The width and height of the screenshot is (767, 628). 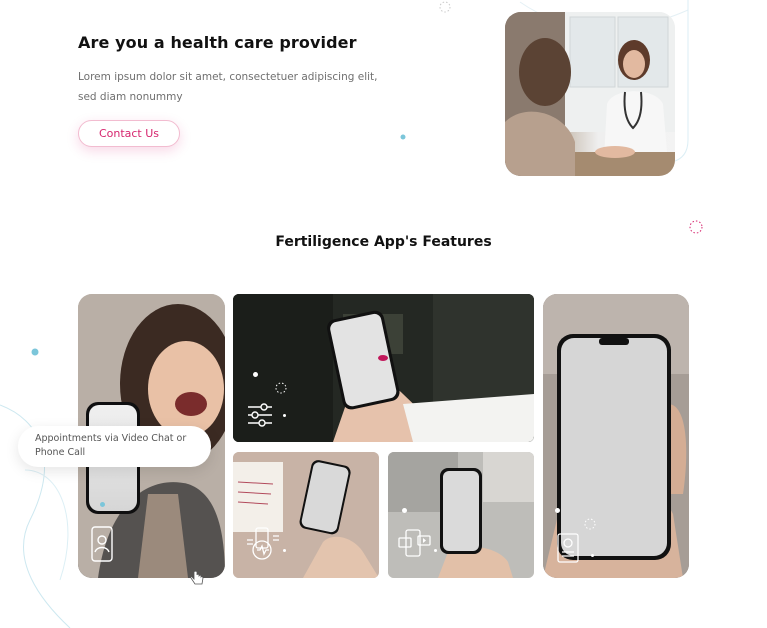 I want to click on hand-holding-phone-illustration, so click(x=383, y=368).